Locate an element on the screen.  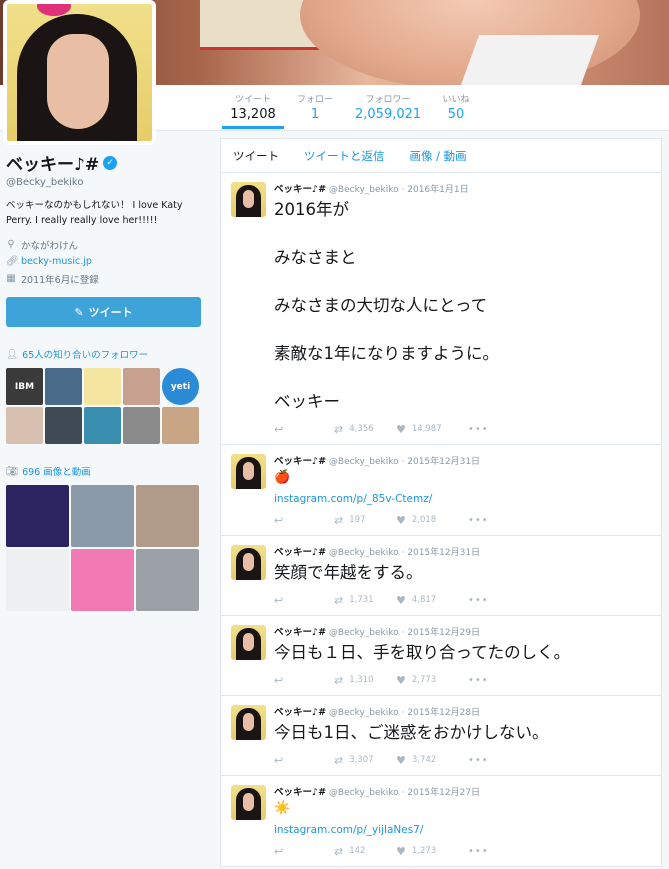
stat-label: ツイート is located at coordinates (252, 100).